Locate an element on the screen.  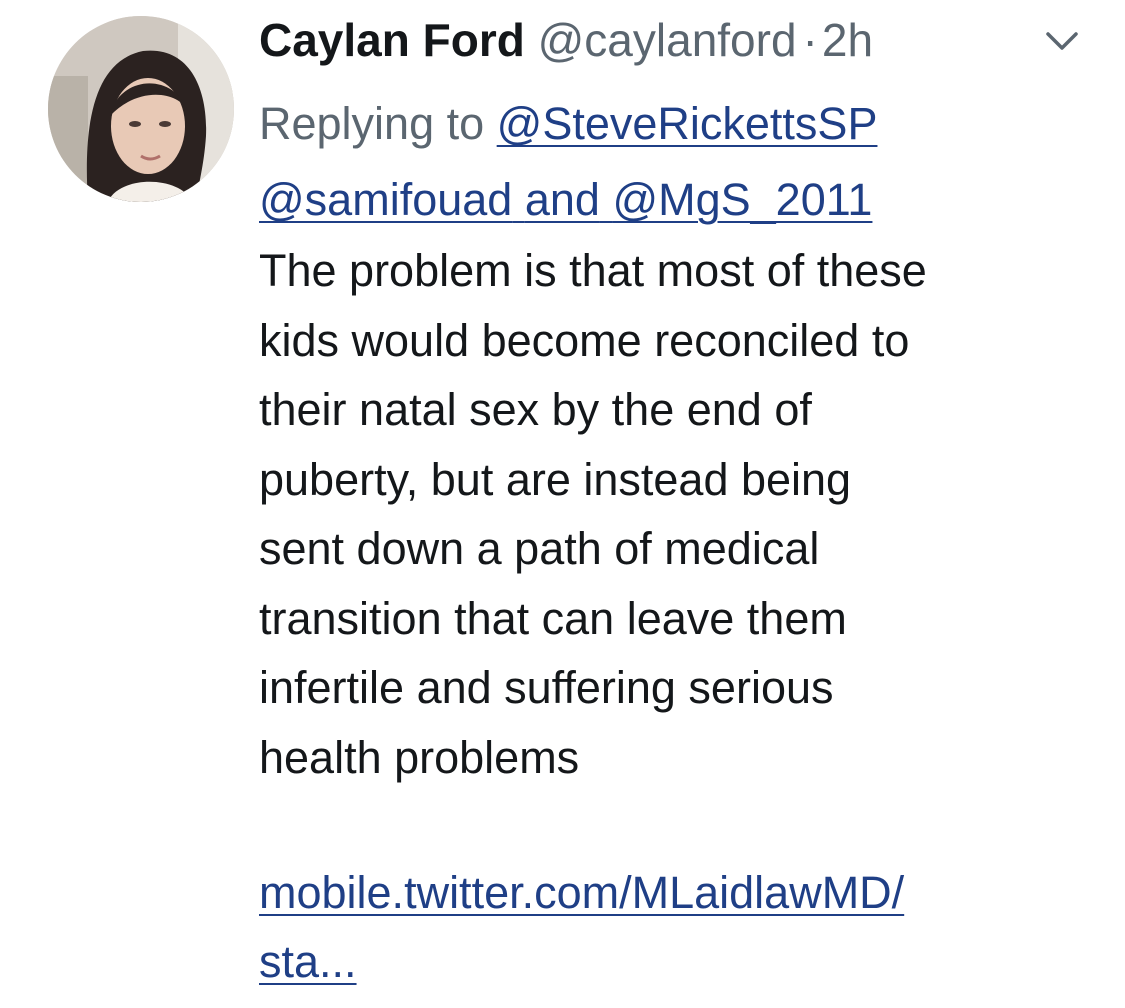
mention-link: @SteveRickettsSP is located at coordinates (687, 123).